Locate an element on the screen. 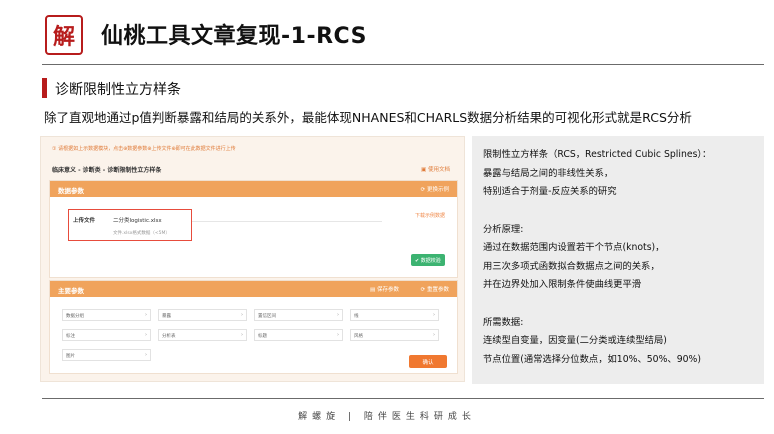 This screenshot has height=434, width=774. data-params-title: 数据参数 is located at coordinates (71, 191).